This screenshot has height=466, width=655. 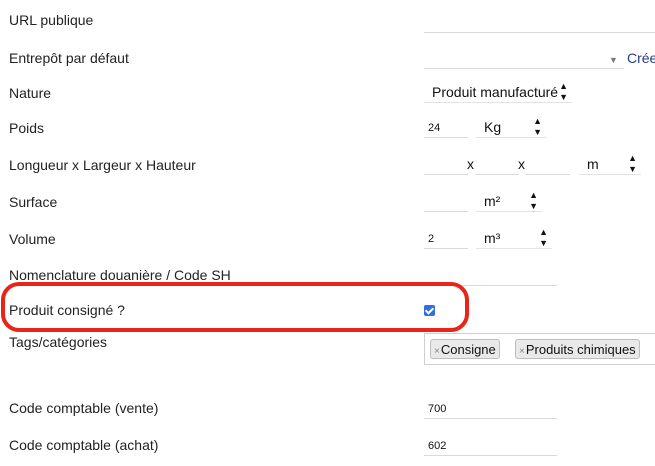 I want to click on nature-label: Nature, so click(x=30, y=93).